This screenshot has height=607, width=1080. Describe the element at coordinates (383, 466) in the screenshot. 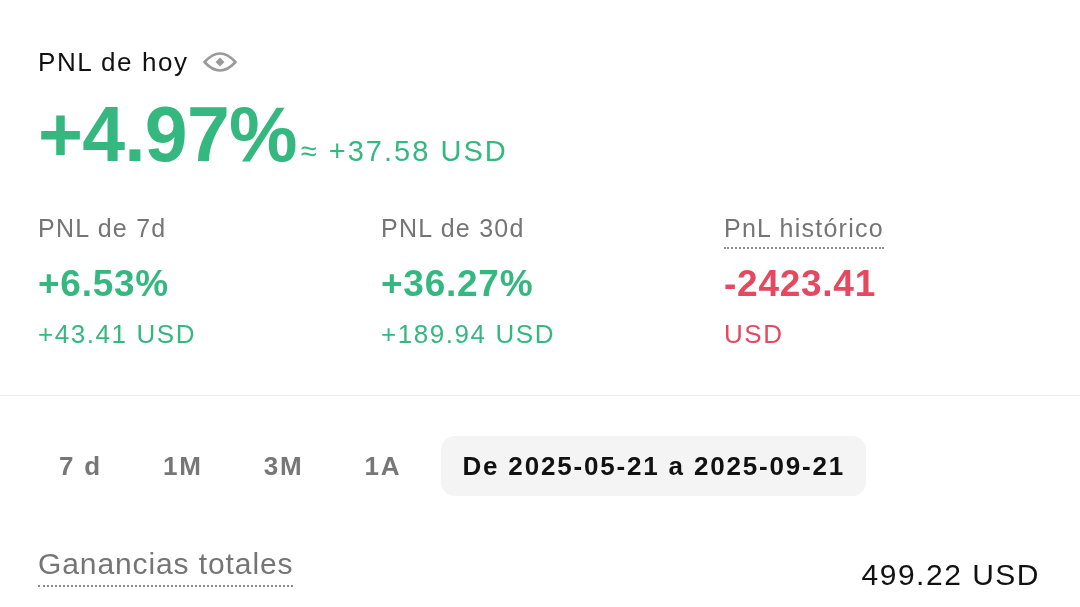

I see `period-tab: 1A` at that location.